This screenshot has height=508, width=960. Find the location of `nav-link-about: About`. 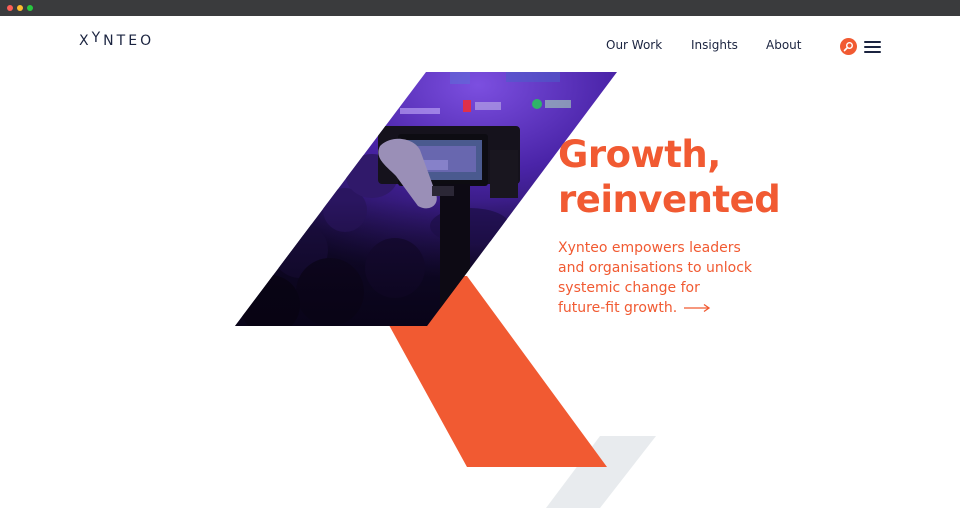

nav-link-about: About is located at coordinates (783, 45).